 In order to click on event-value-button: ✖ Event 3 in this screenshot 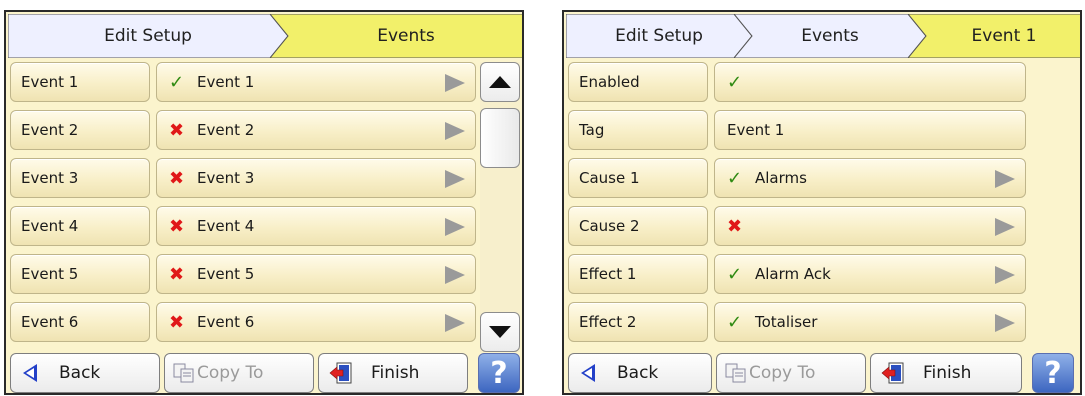, I will do `click(316, 178)`.